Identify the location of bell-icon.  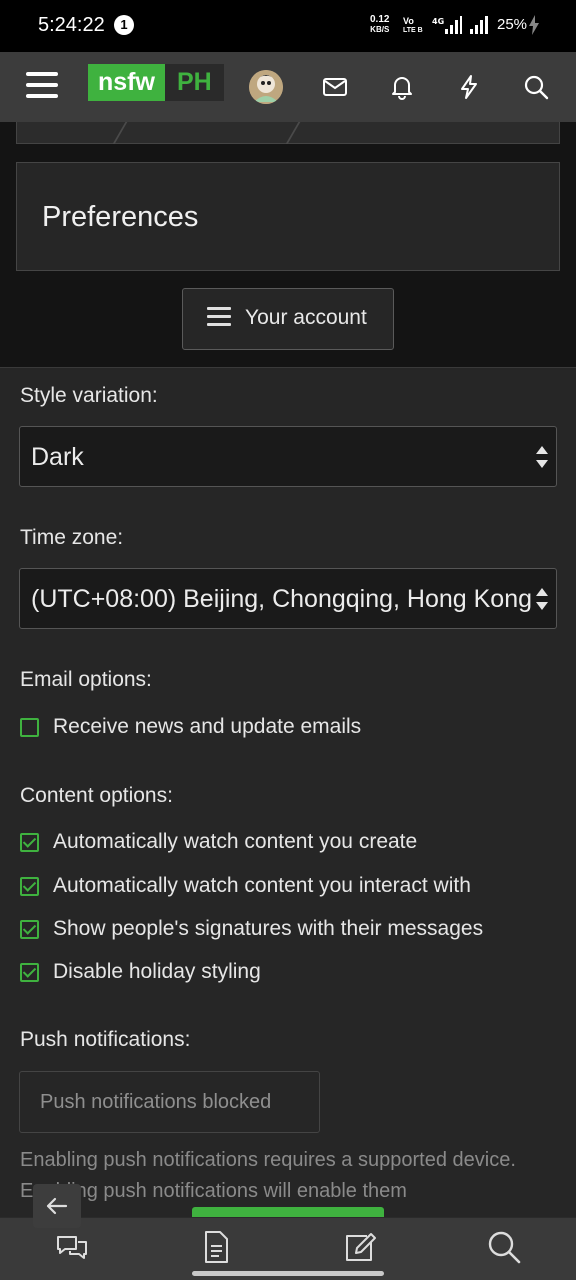
(402, 87).